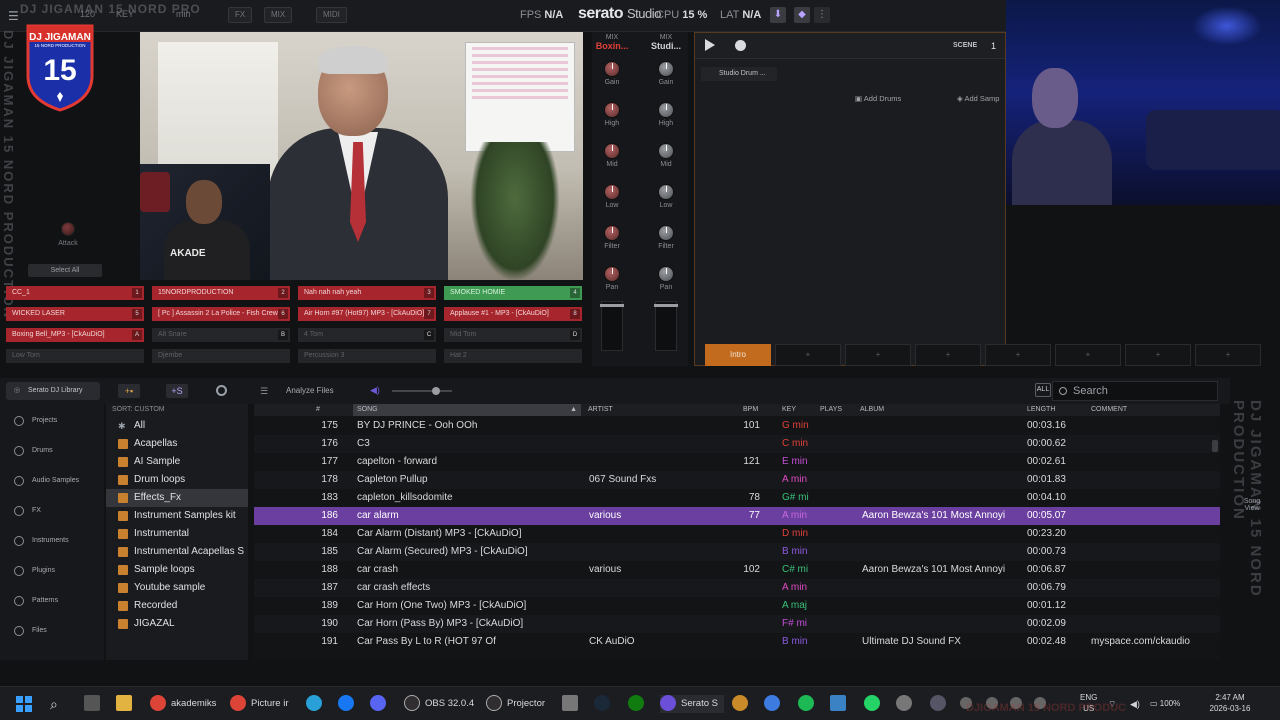 The width and height of the screenshot is (1280, 720). What do you see at coordinates (53, 601) in the screenshot?
I see `nav-item-patterns: Patterns` at bounding box center [53, 601].